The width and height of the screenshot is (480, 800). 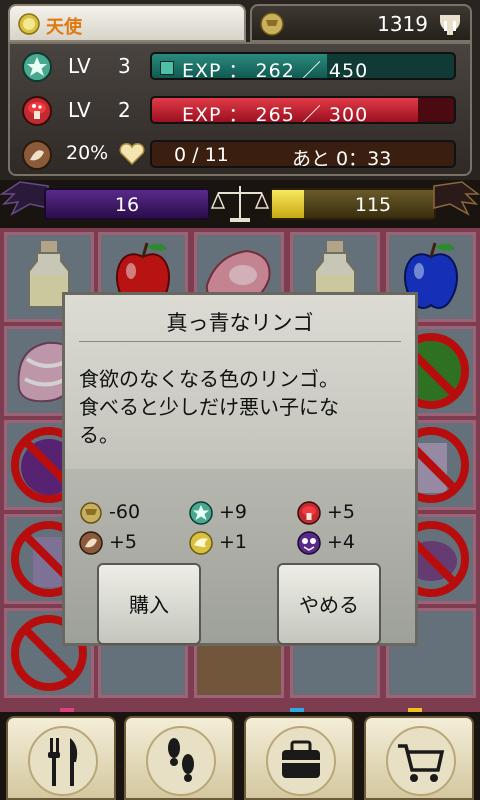 I want to click on title-tab: 天使, so click(x=127, y=23).